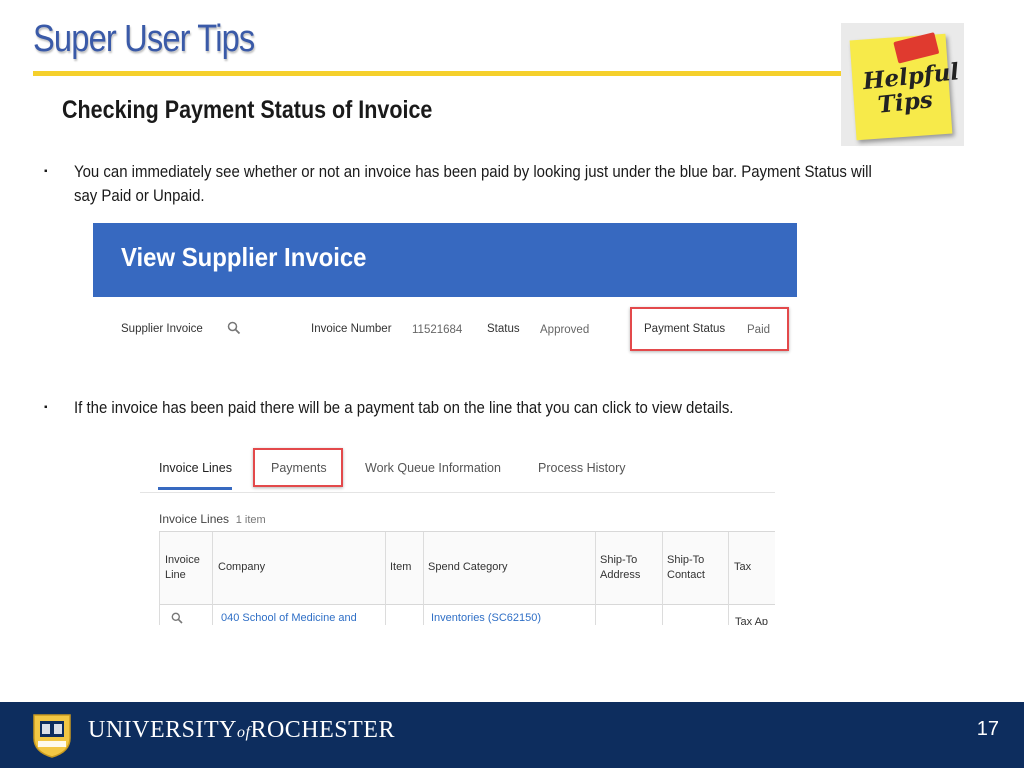 This screenshot has width=1024, height=768. Describe the element at coordinates (182, 568) in the screenshot. I see `column-header-invoice-line: Invoice Line` at that location.